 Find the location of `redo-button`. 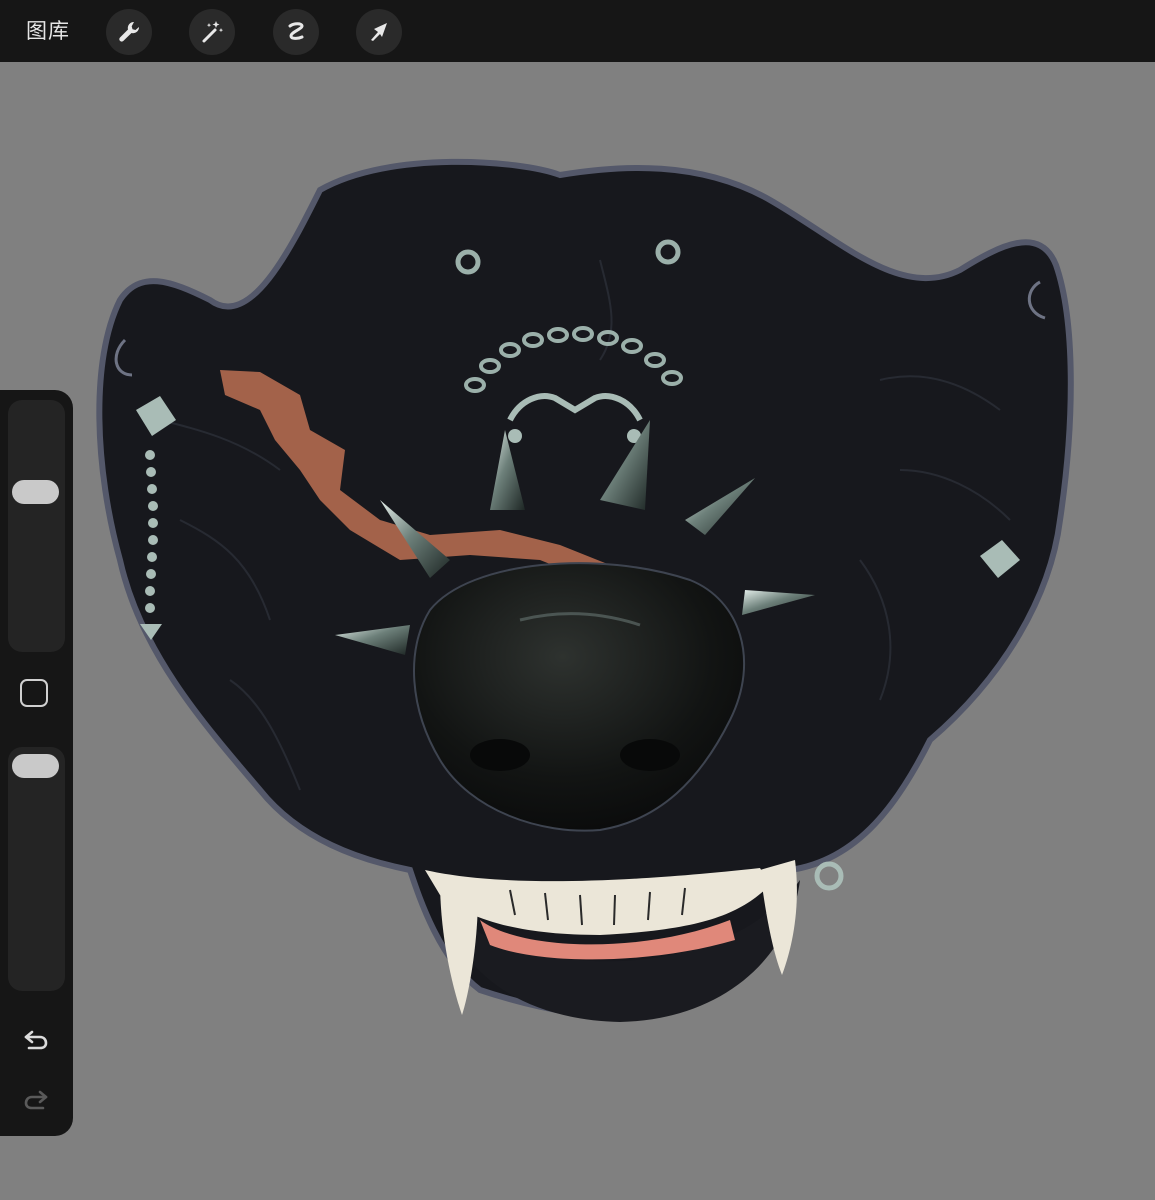

redo-button is located at coordinates (36, 1100).